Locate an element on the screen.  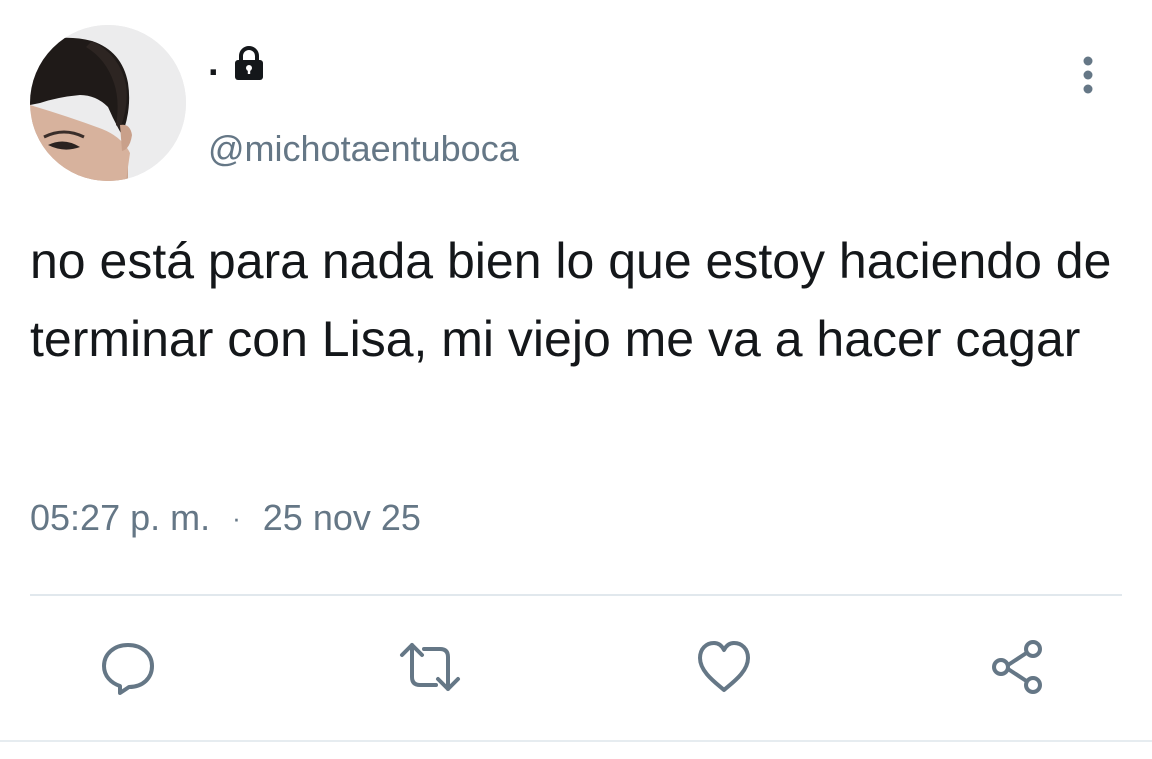
tweet-time: 05:27 p. m. is located at coordinates (120, 517).